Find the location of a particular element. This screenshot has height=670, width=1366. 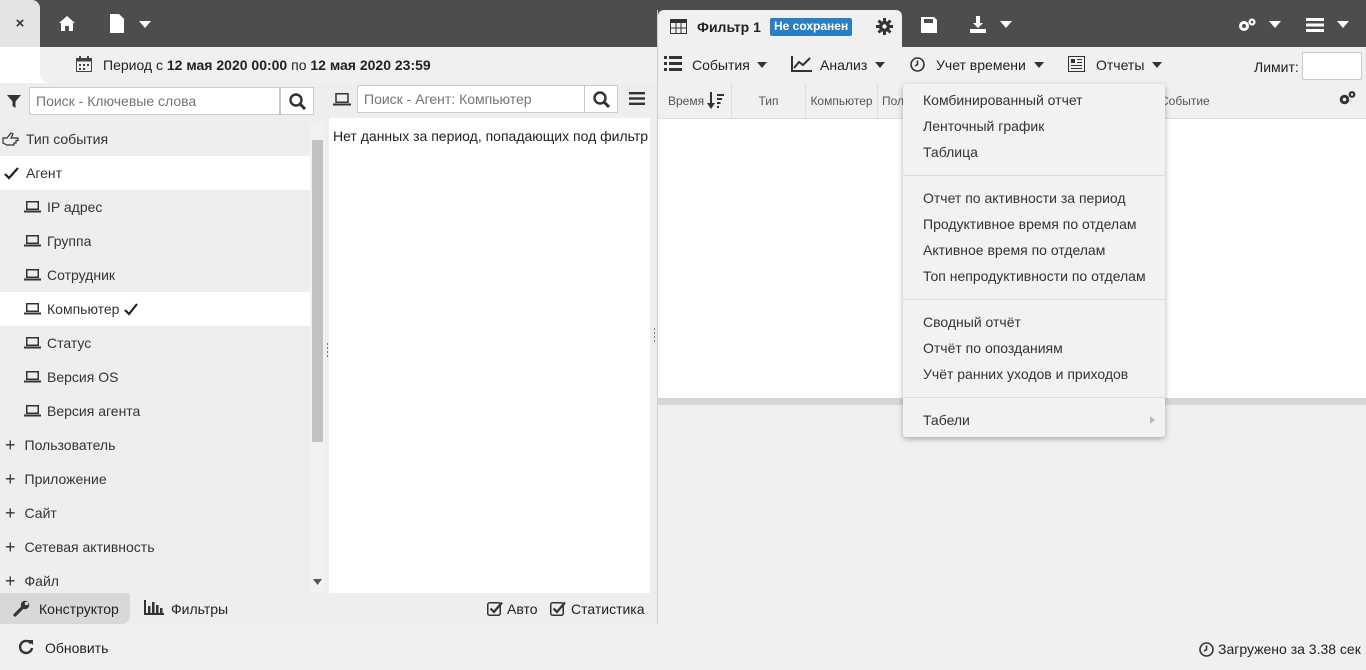

auto-checkbox-icon is located at coordinates (495, 608).